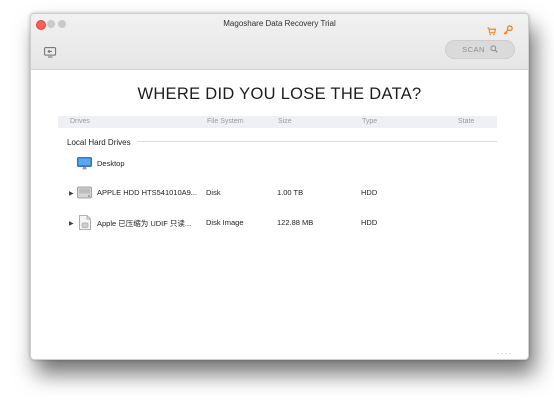 The height and width of the screenshot is (400, 554). I want to click on table-header: Drives File System Size Type State, so click(277, 122).